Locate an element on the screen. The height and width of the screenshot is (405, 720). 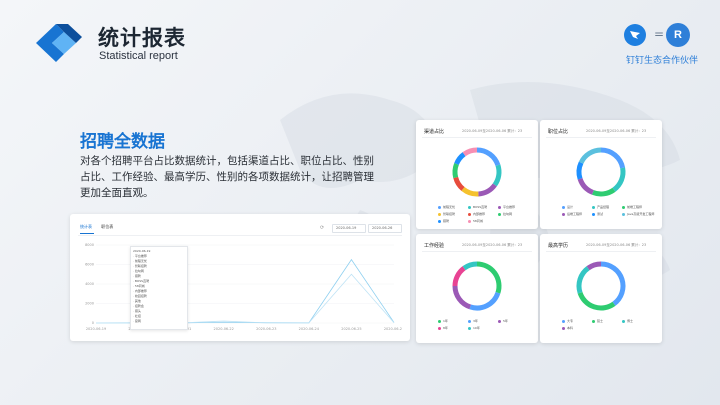
card-title: 职位占比 is located at coordinates (558, 132).